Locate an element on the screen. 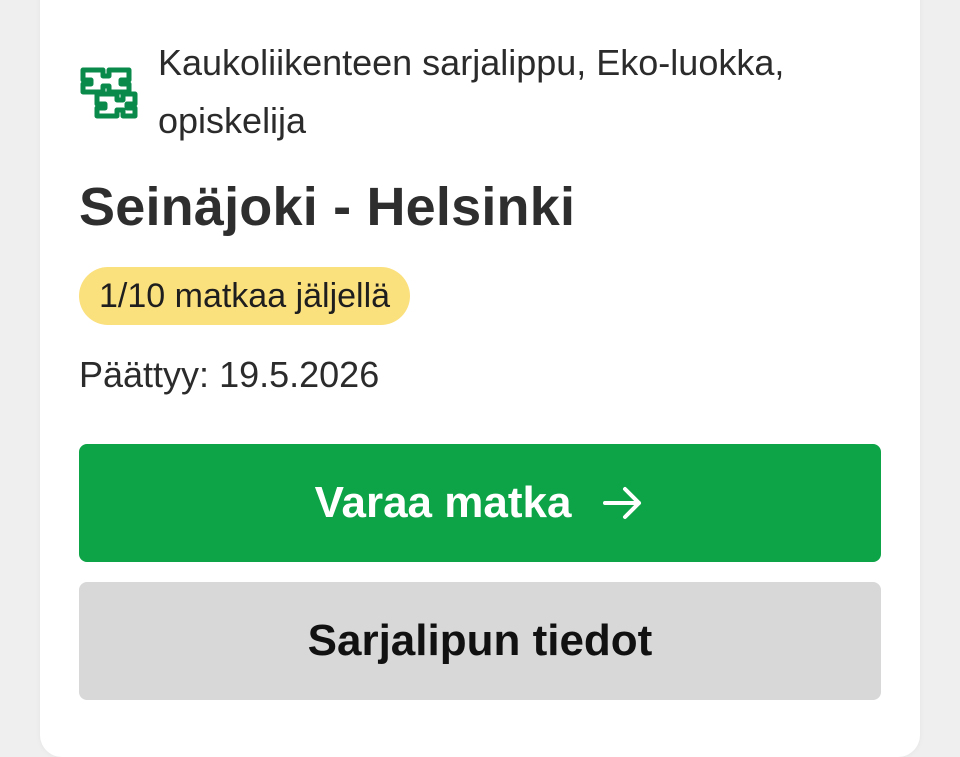  route-title: Seinäjoki - Helsinki is located at coordinates (327, 207).